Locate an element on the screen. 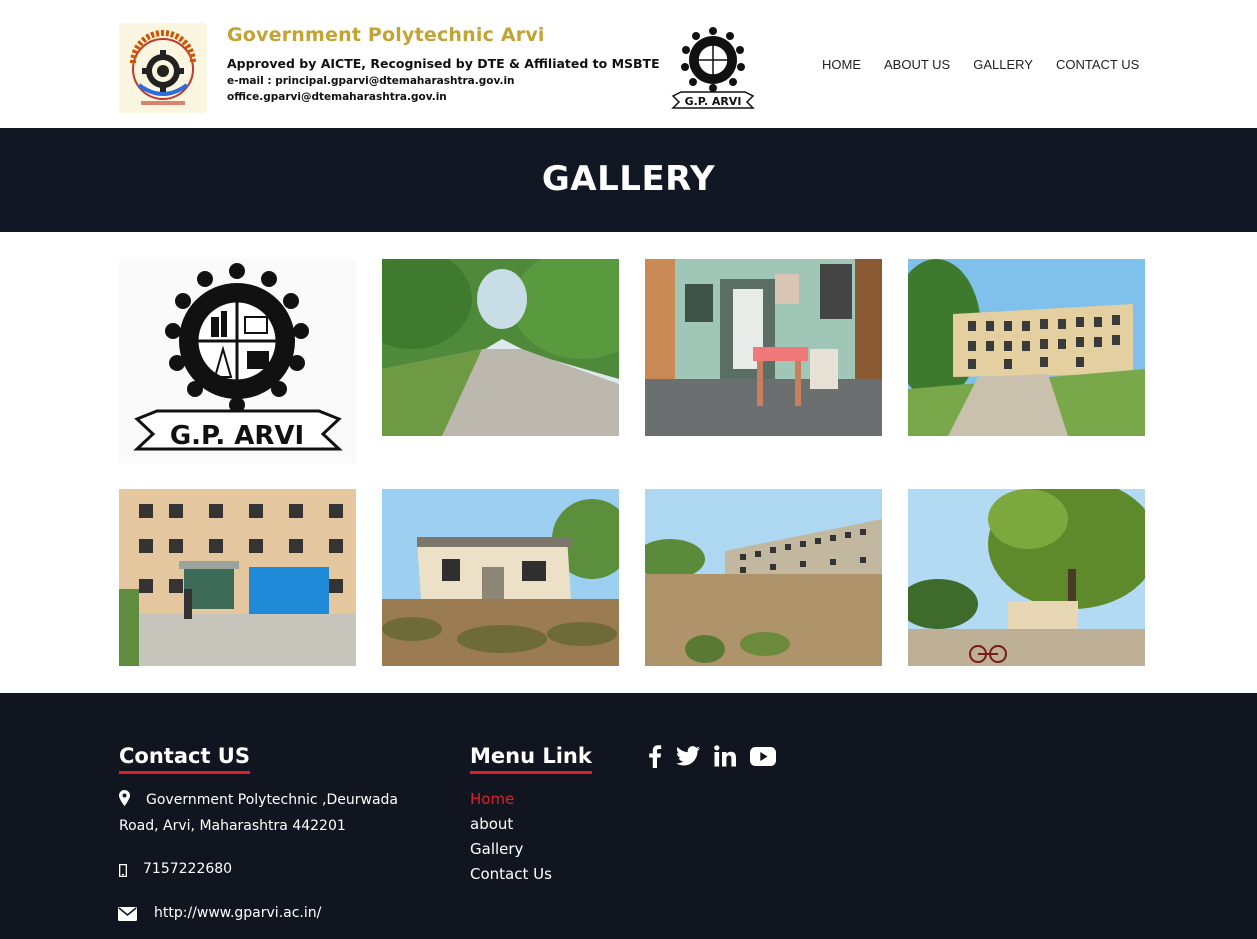  address-line1: Government Polytechnic ,Deurwada is located at coordinates (272, 800).